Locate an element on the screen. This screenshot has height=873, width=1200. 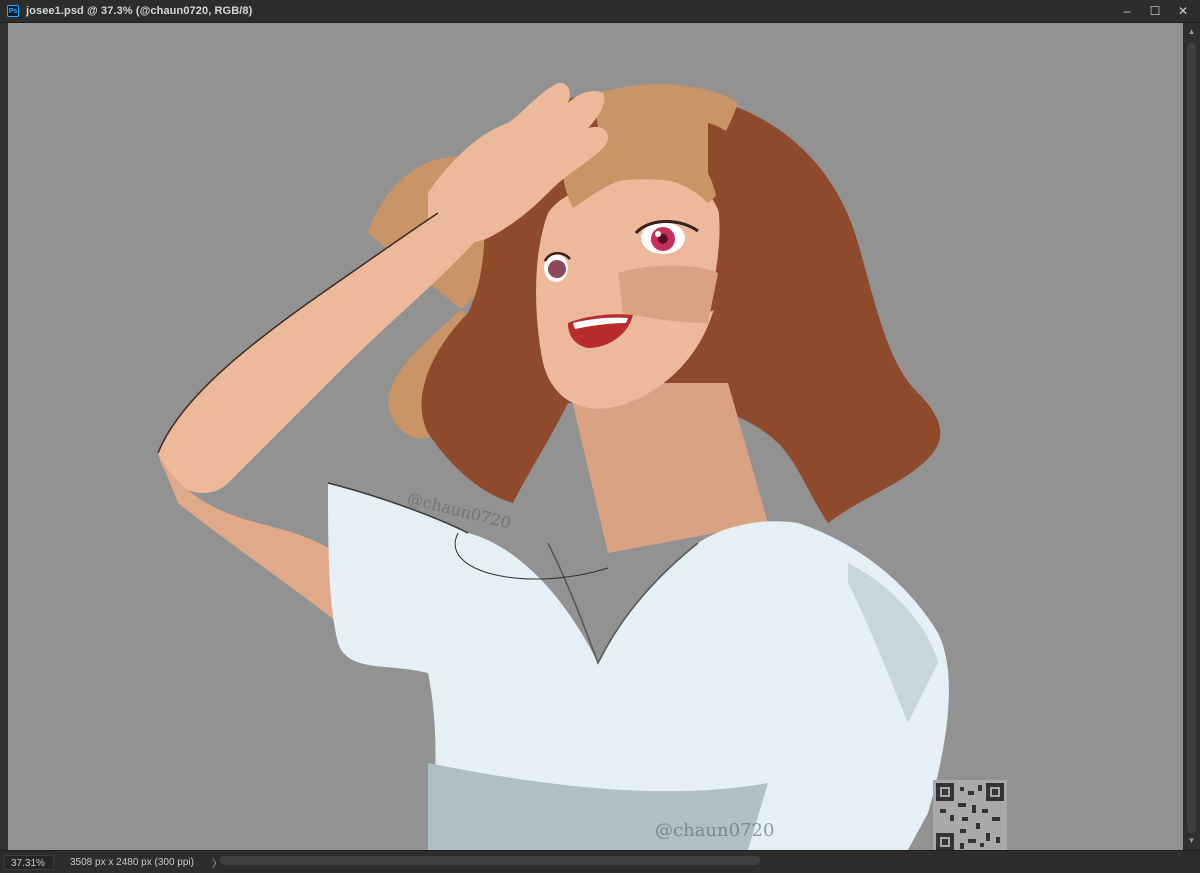
scroll-up-icon: ▲ is located at coordinates (1191, 32).